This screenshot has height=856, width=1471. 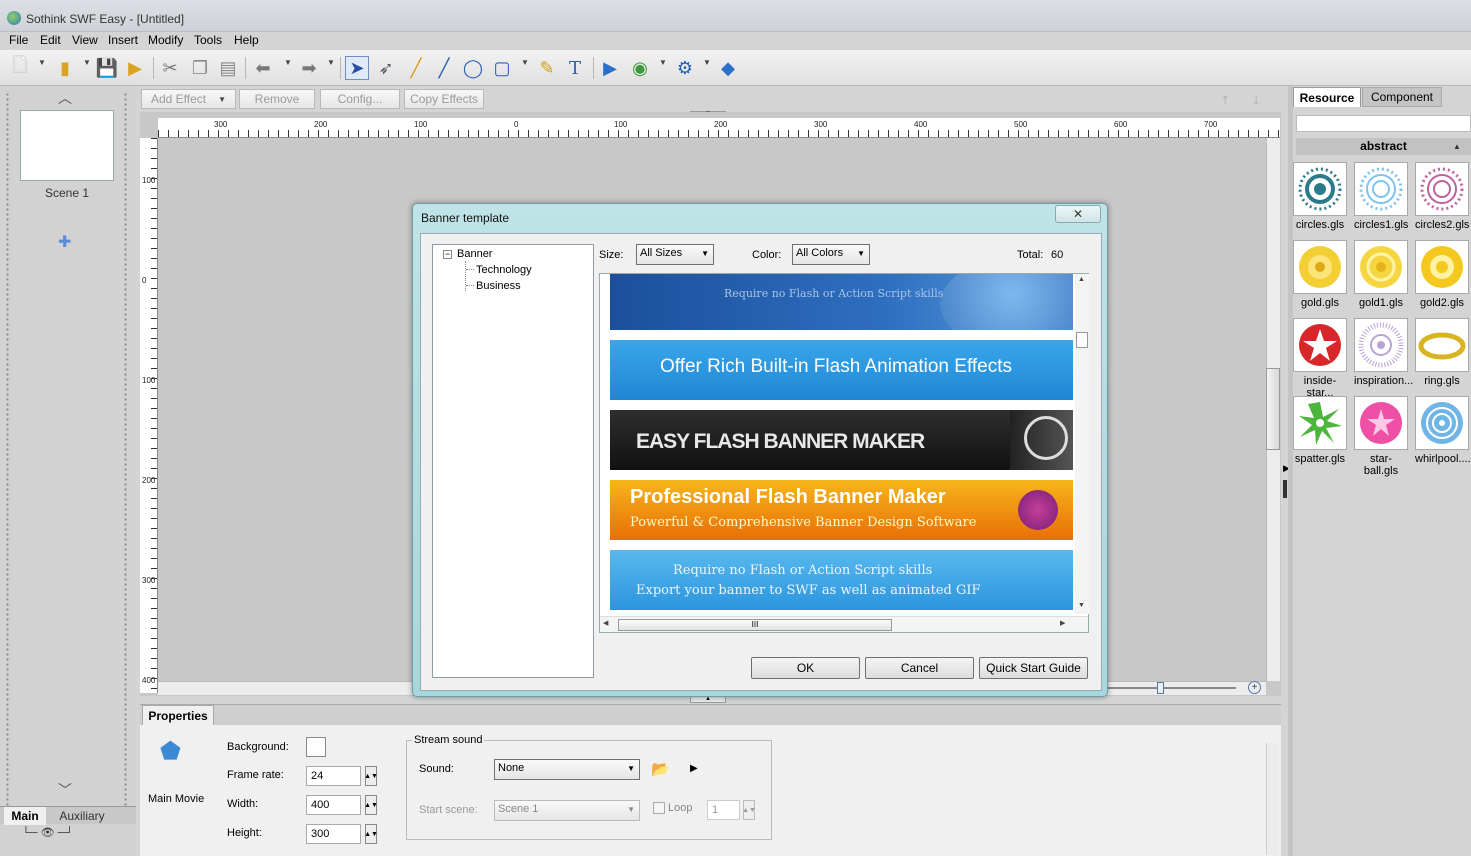 I want to click on layers-icon: ◆, so click(x=728, y=68).